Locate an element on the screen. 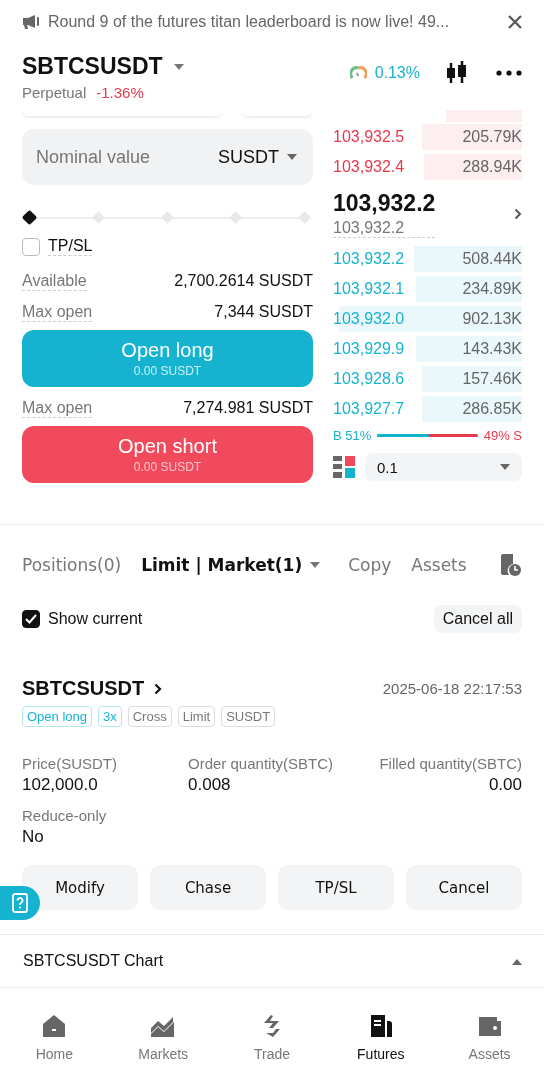 The width and height of the screenshot is (544, 1080). field-label: Reduce-only is located at coordinates (65, 815).